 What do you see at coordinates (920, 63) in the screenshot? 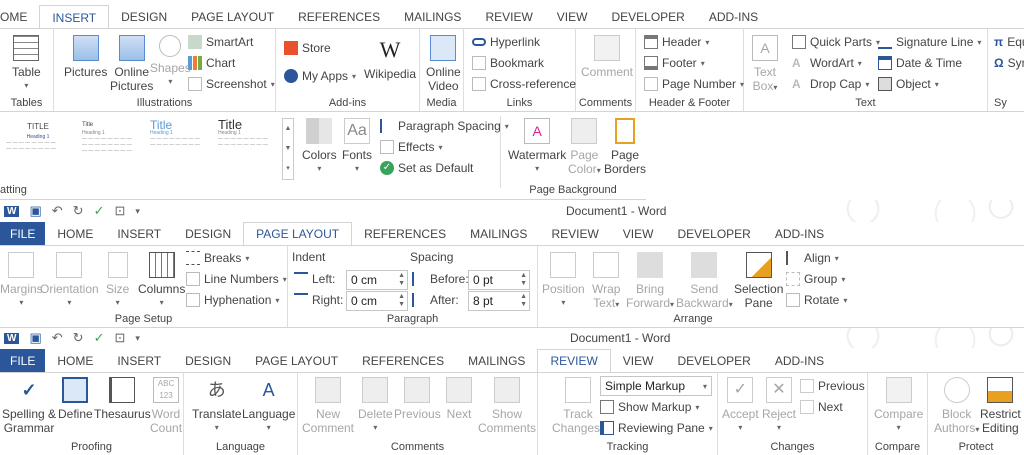
I see `date-time-button: Date & Time` at bounding box center [920, 63].